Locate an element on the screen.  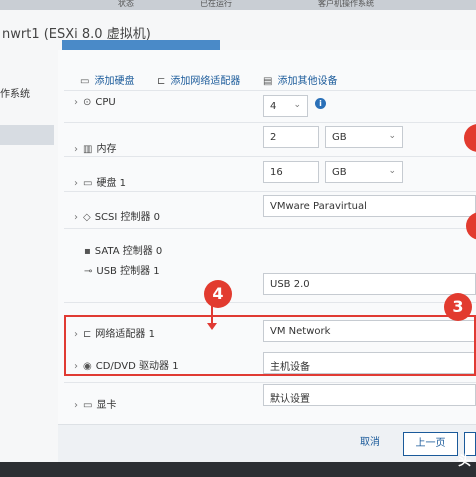
top-tab-2: 已在运行 is located at coordinates (216, 4).